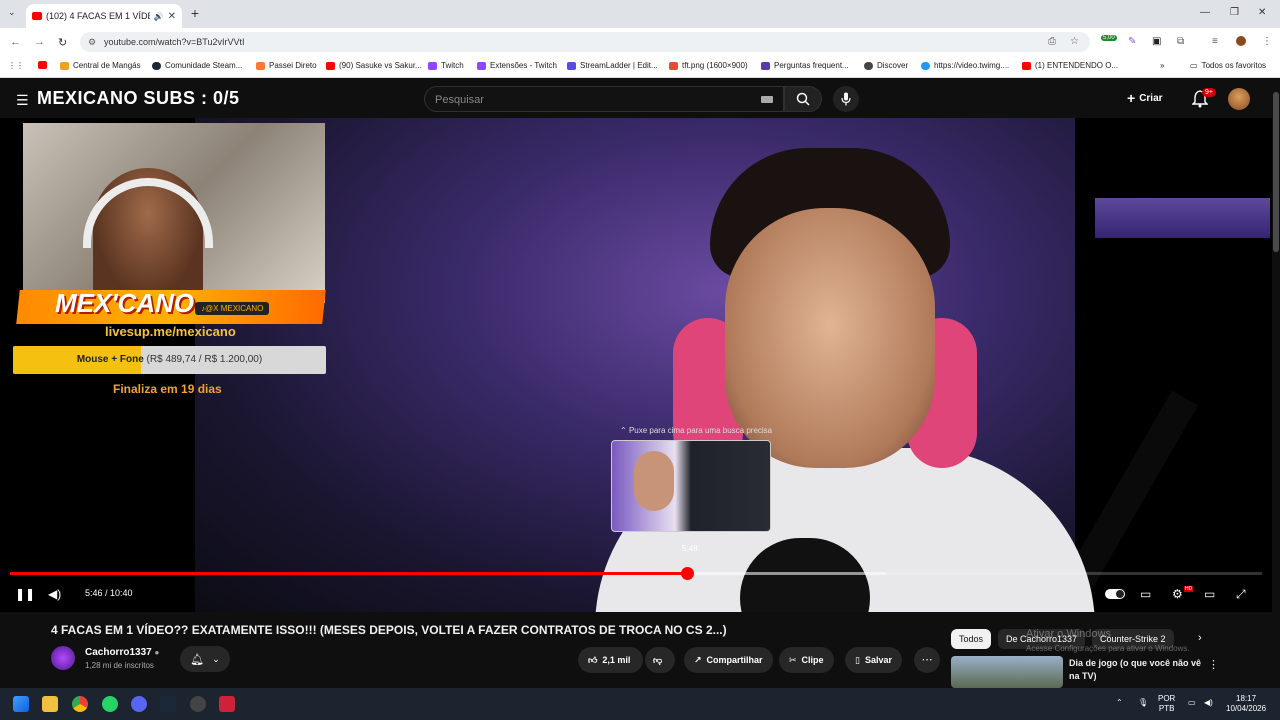  Describe the element at coordinates (1162, 65) in the screenshot. I see `more-bookmarks-icon: »` at that location.